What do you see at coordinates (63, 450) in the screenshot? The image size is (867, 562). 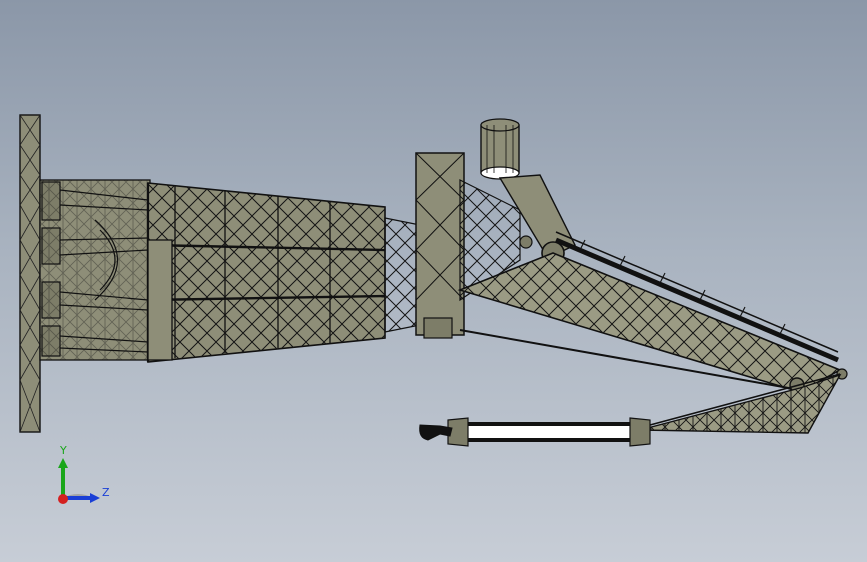 I see `y-axis-label: Y` at bounding box center [63, 450].